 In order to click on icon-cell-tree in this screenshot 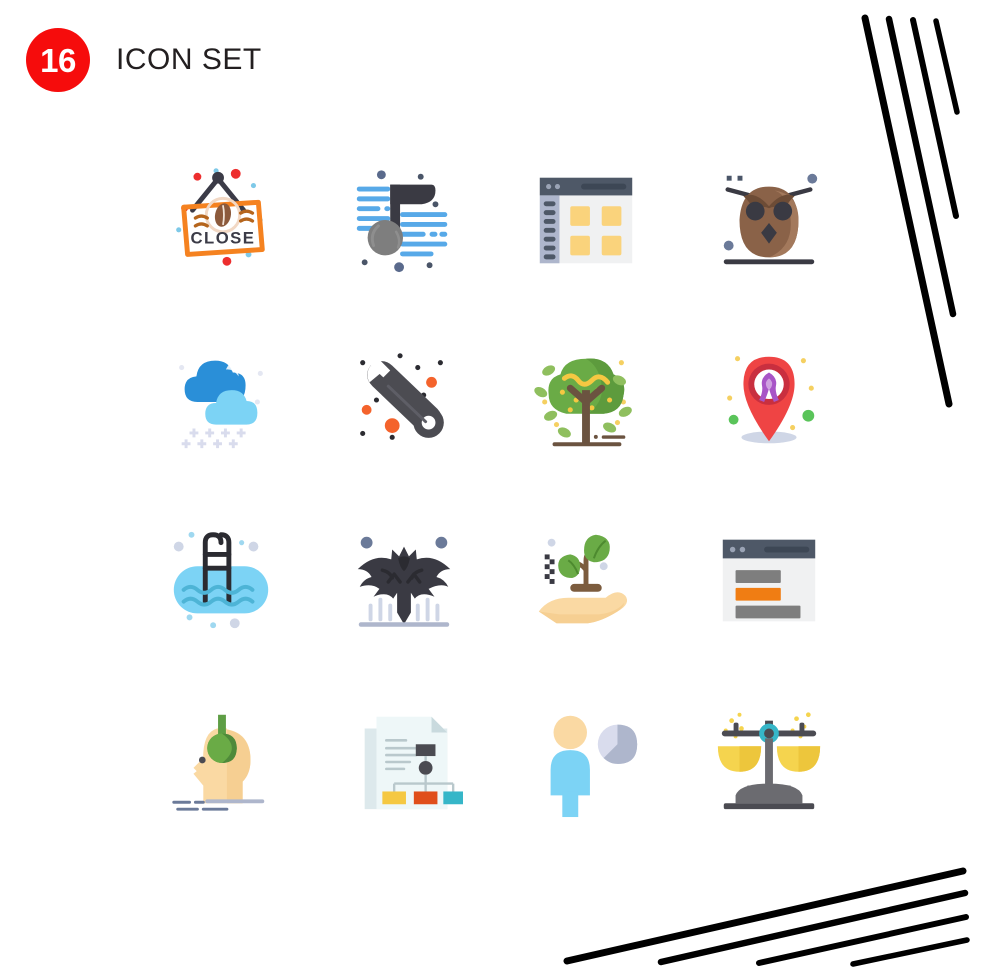, I will do `click(586, 400)`.